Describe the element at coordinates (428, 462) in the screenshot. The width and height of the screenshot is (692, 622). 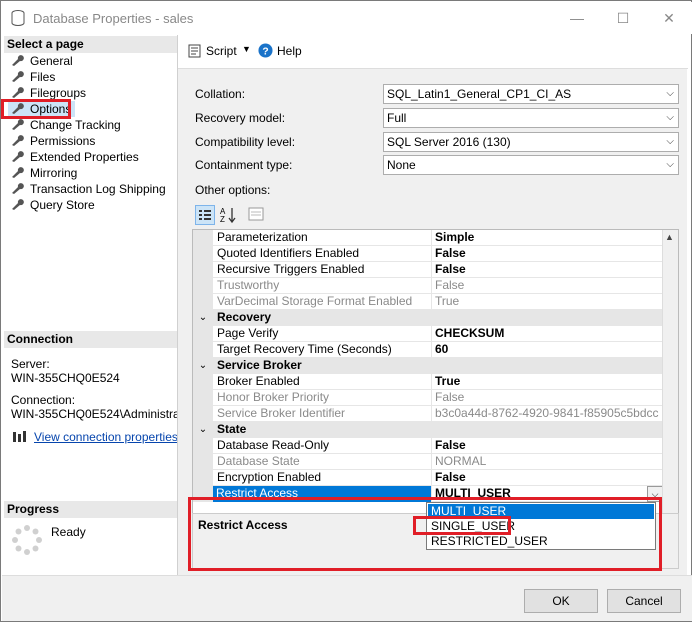
I see `grid-property-row: Database State NORMAL` at that location.